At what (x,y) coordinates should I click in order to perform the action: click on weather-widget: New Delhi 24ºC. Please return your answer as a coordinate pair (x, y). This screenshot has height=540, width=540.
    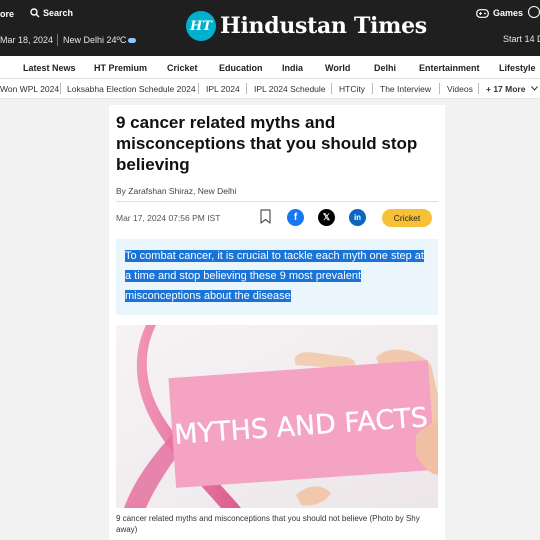
    Looking at the image, I should click on (100, 40).